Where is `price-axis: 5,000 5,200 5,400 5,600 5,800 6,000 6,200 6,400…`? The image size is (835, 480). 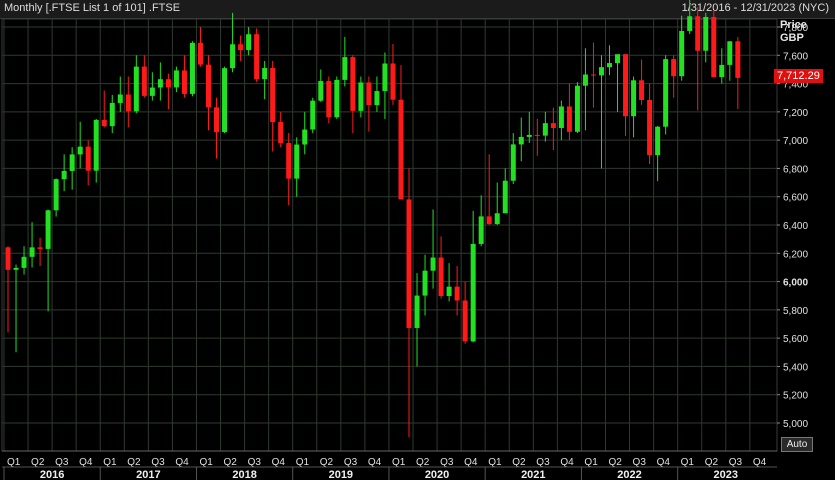
price-axis: 5,000 5,200 5,400 5,600 5,800 6,000 6,200 6,400… is located at coordinates (792, 226).